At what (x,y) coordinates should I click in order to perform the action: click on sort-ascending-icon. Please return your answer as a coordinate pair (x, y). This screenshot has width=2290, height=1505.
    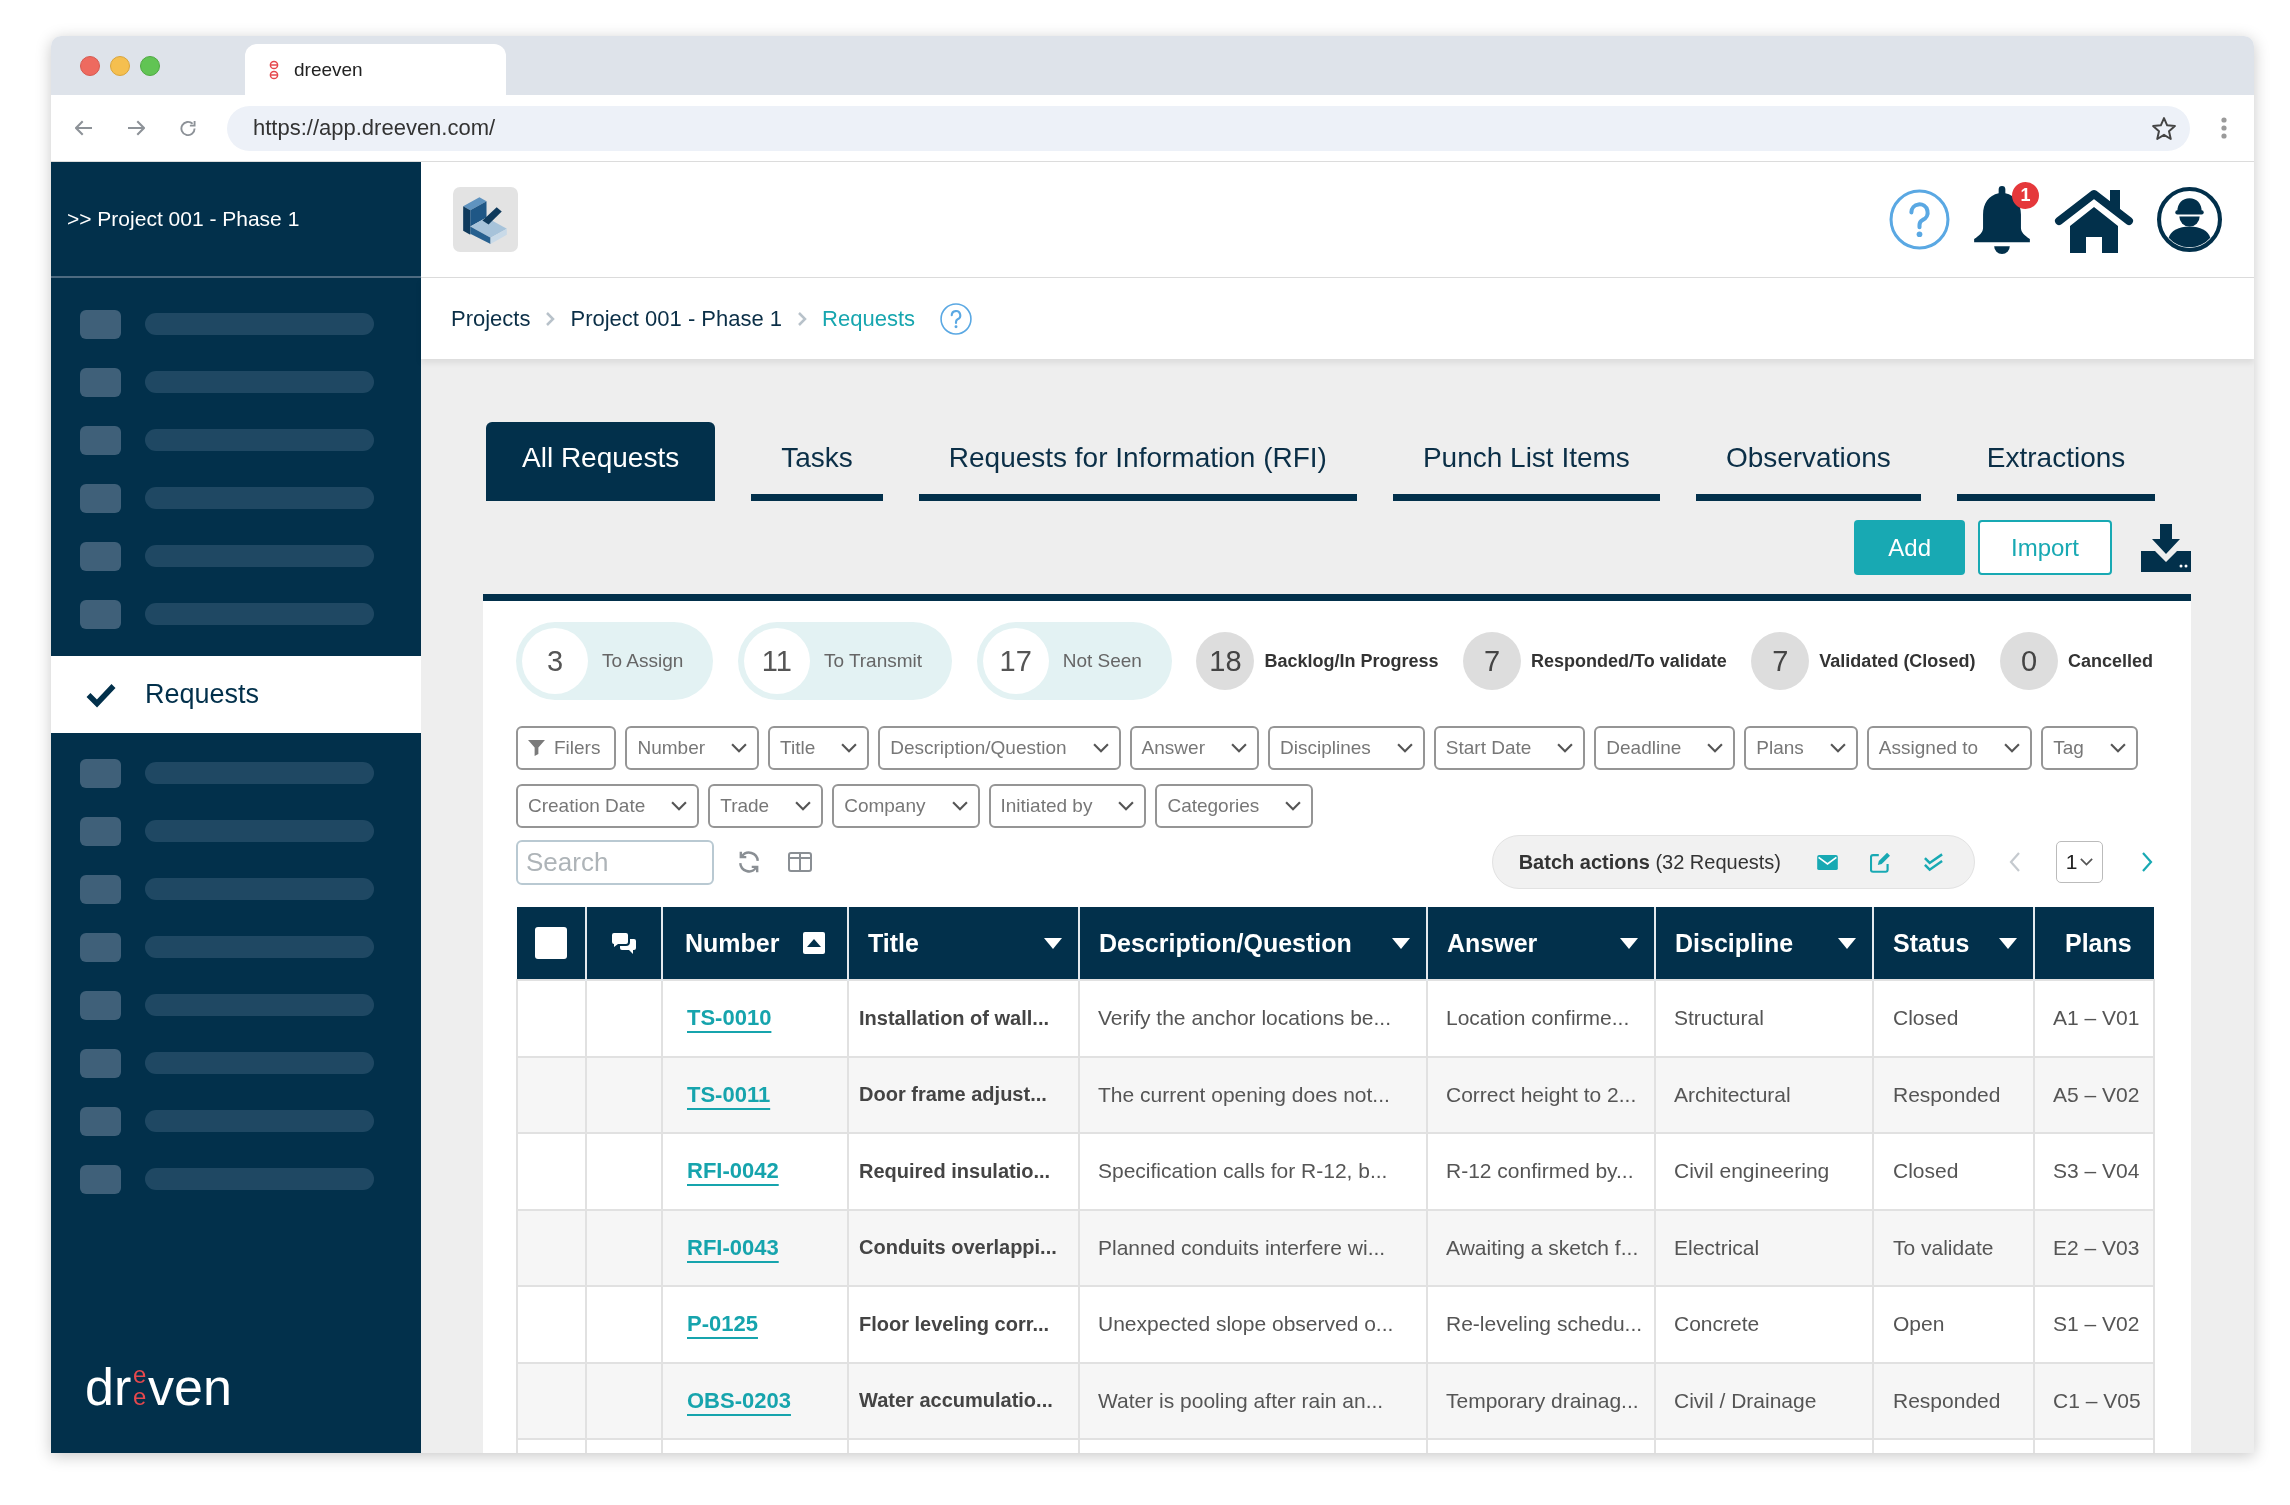
    Looking at the image, I should click on (814, 943).